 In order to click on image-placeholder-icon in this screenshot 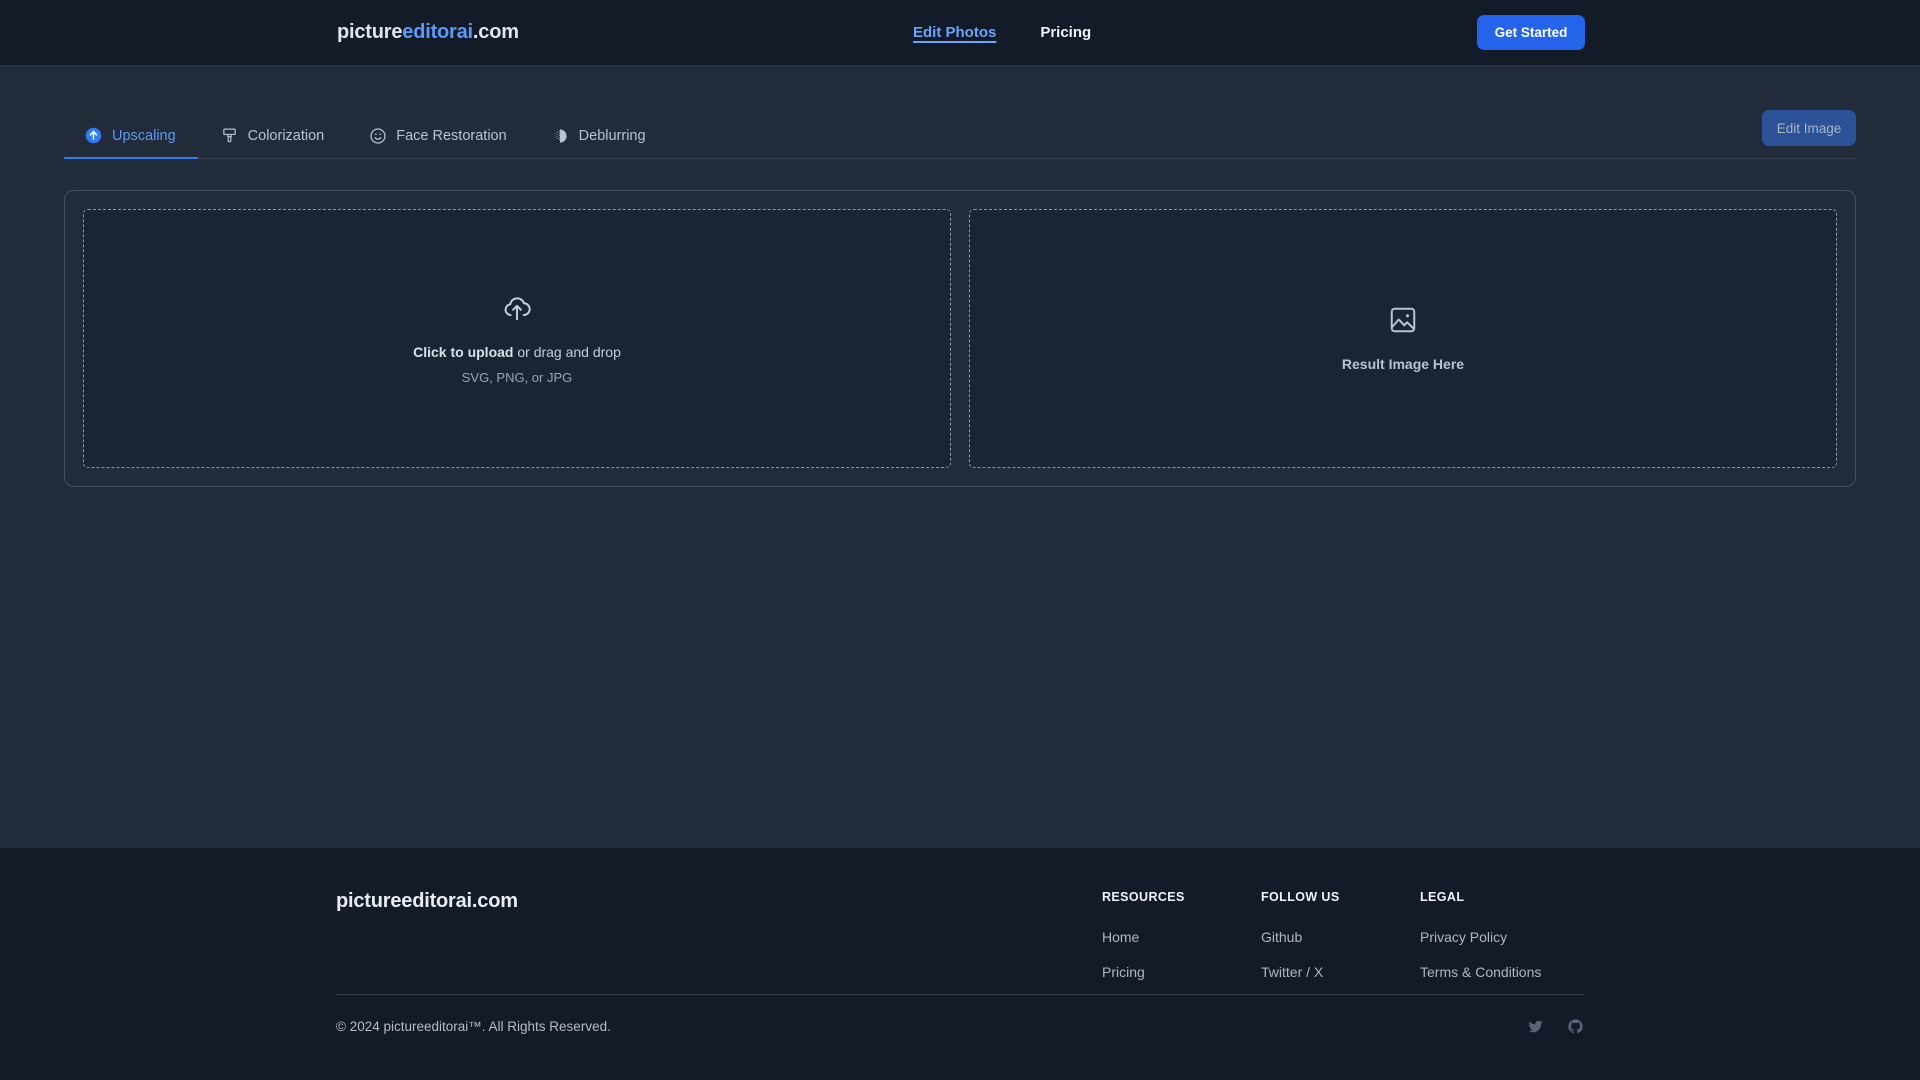, I will do `click(1403, 322)`.